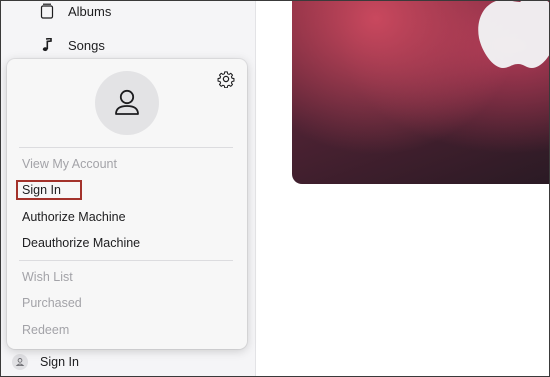 The height and width of the screenshot is (377, 550). Describe the element at coordinates (47, 277) in the screenshot. I see `menu-item-wish-list: Wish List` at that location.